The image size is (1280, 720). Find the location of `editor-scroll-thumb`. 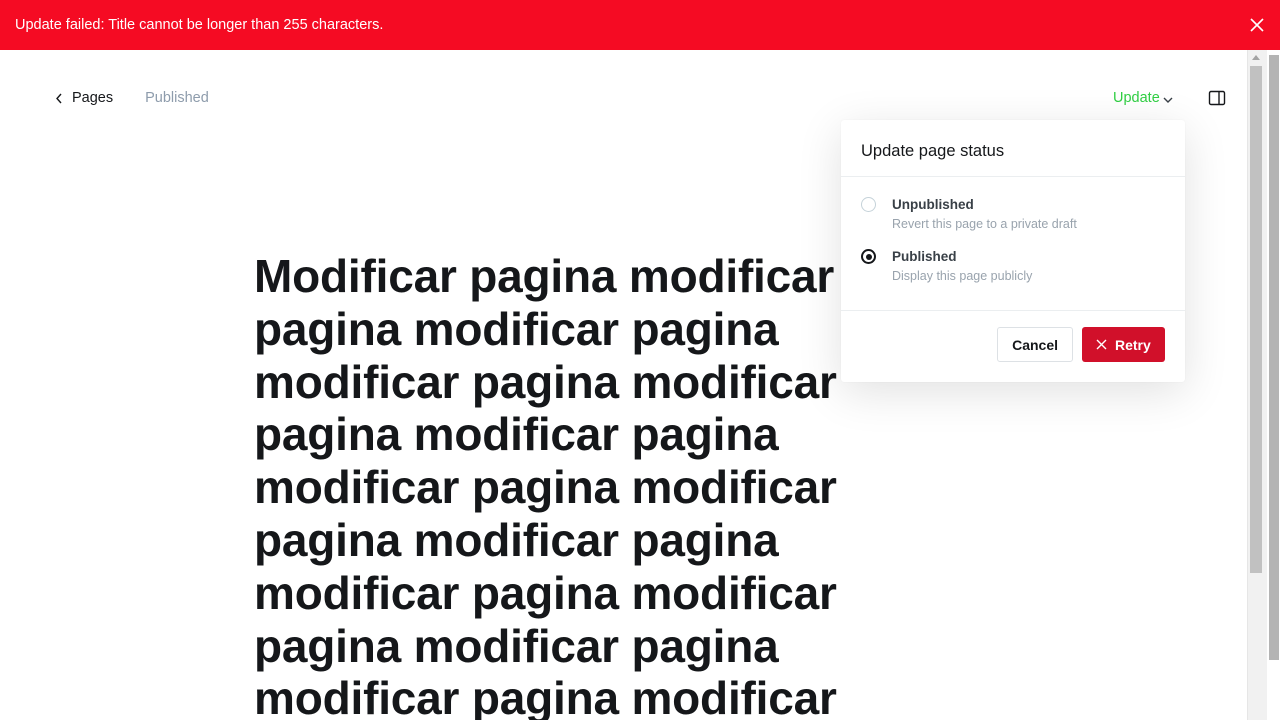

editor-scroll-thumb is located at coordinates (1256, 319).